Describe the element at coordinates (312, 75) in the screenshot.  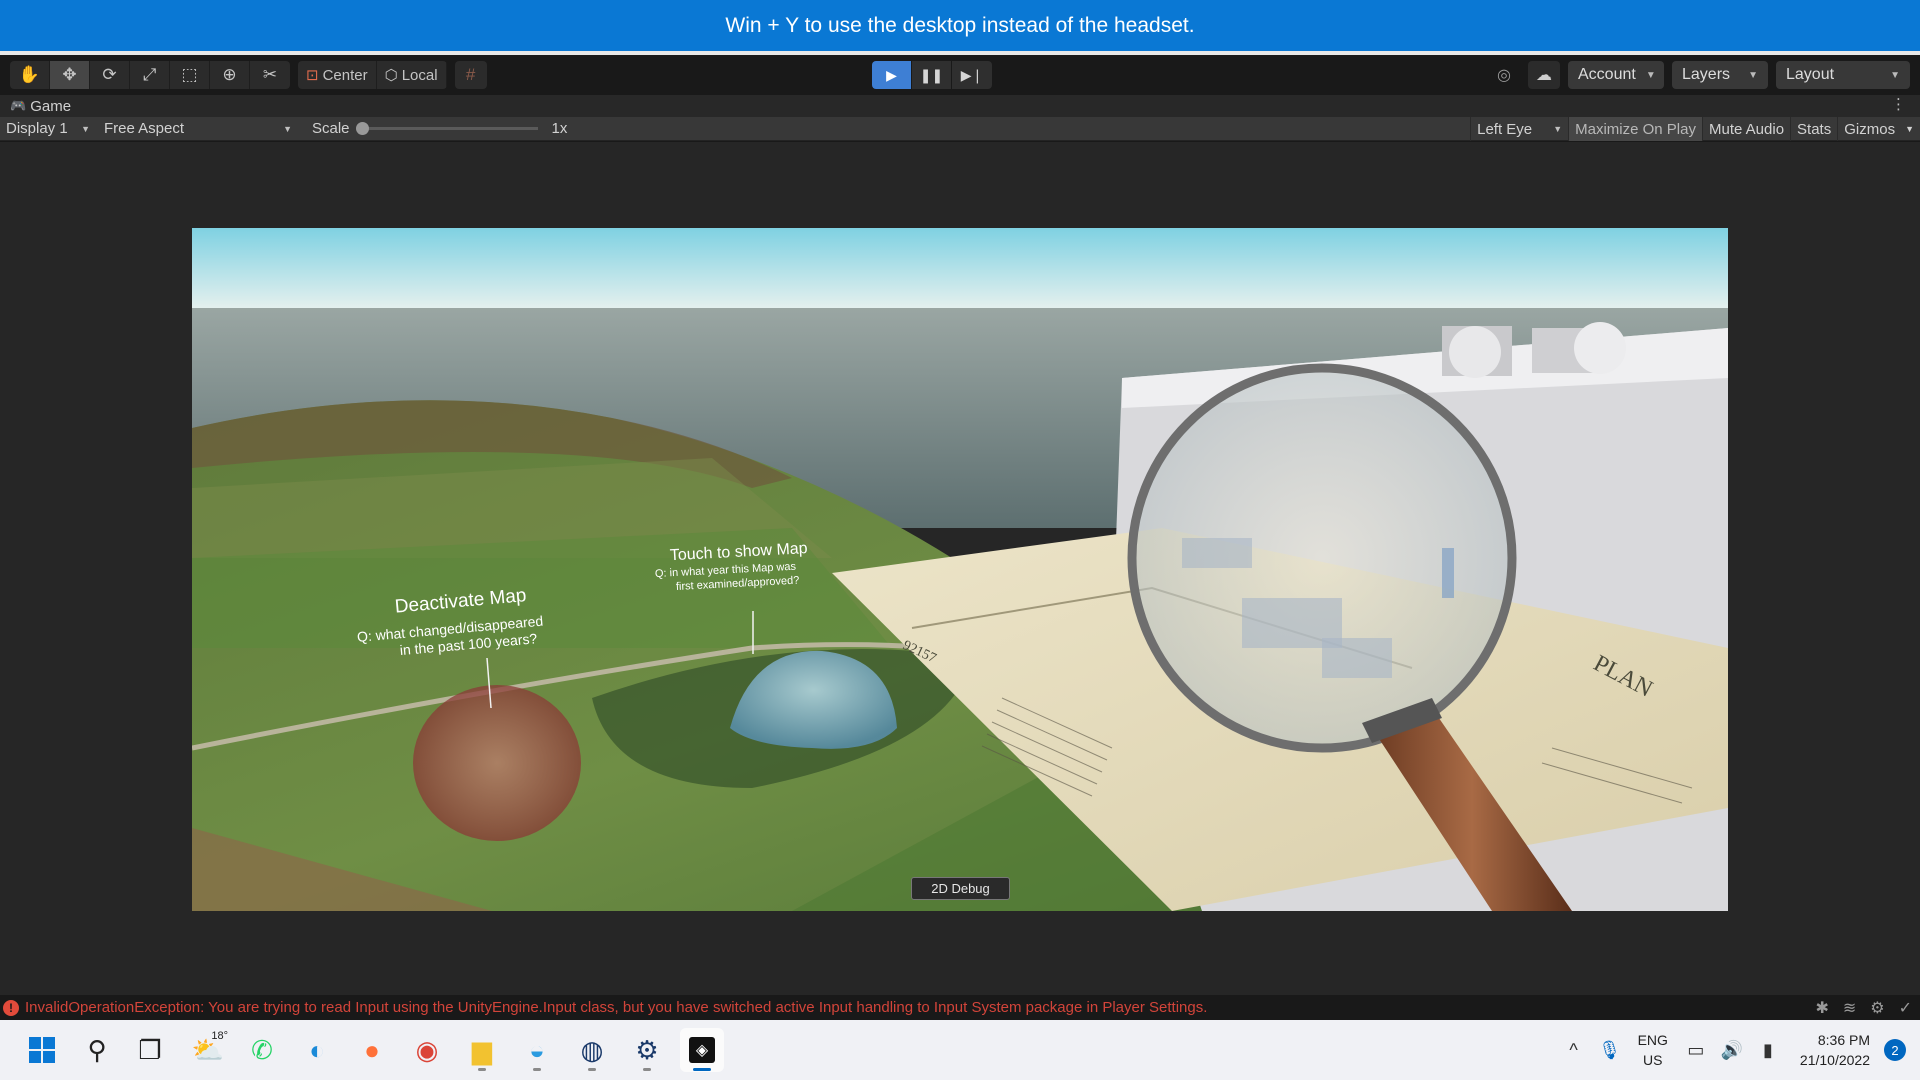
I see `pivot-icon: ⊡` at that location.